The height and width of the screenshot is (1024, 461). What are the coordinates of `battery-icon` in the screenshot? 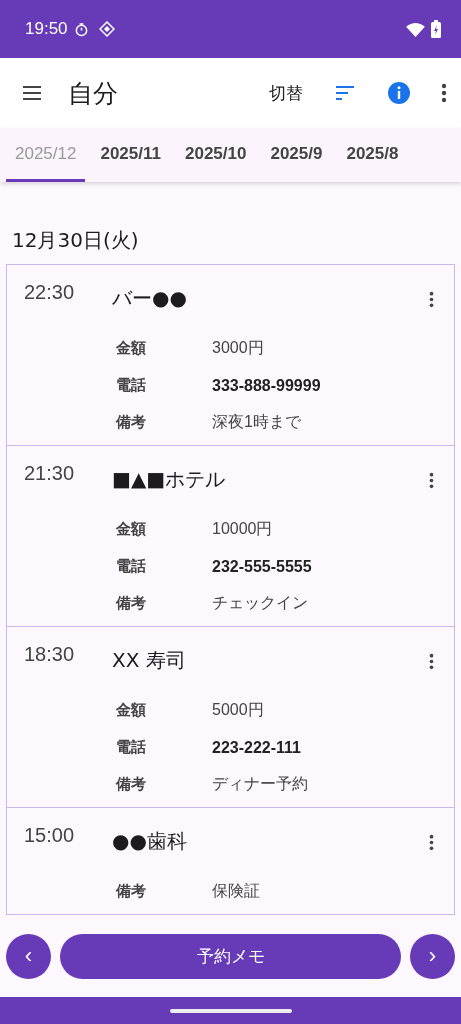 It's located at (436, 29).